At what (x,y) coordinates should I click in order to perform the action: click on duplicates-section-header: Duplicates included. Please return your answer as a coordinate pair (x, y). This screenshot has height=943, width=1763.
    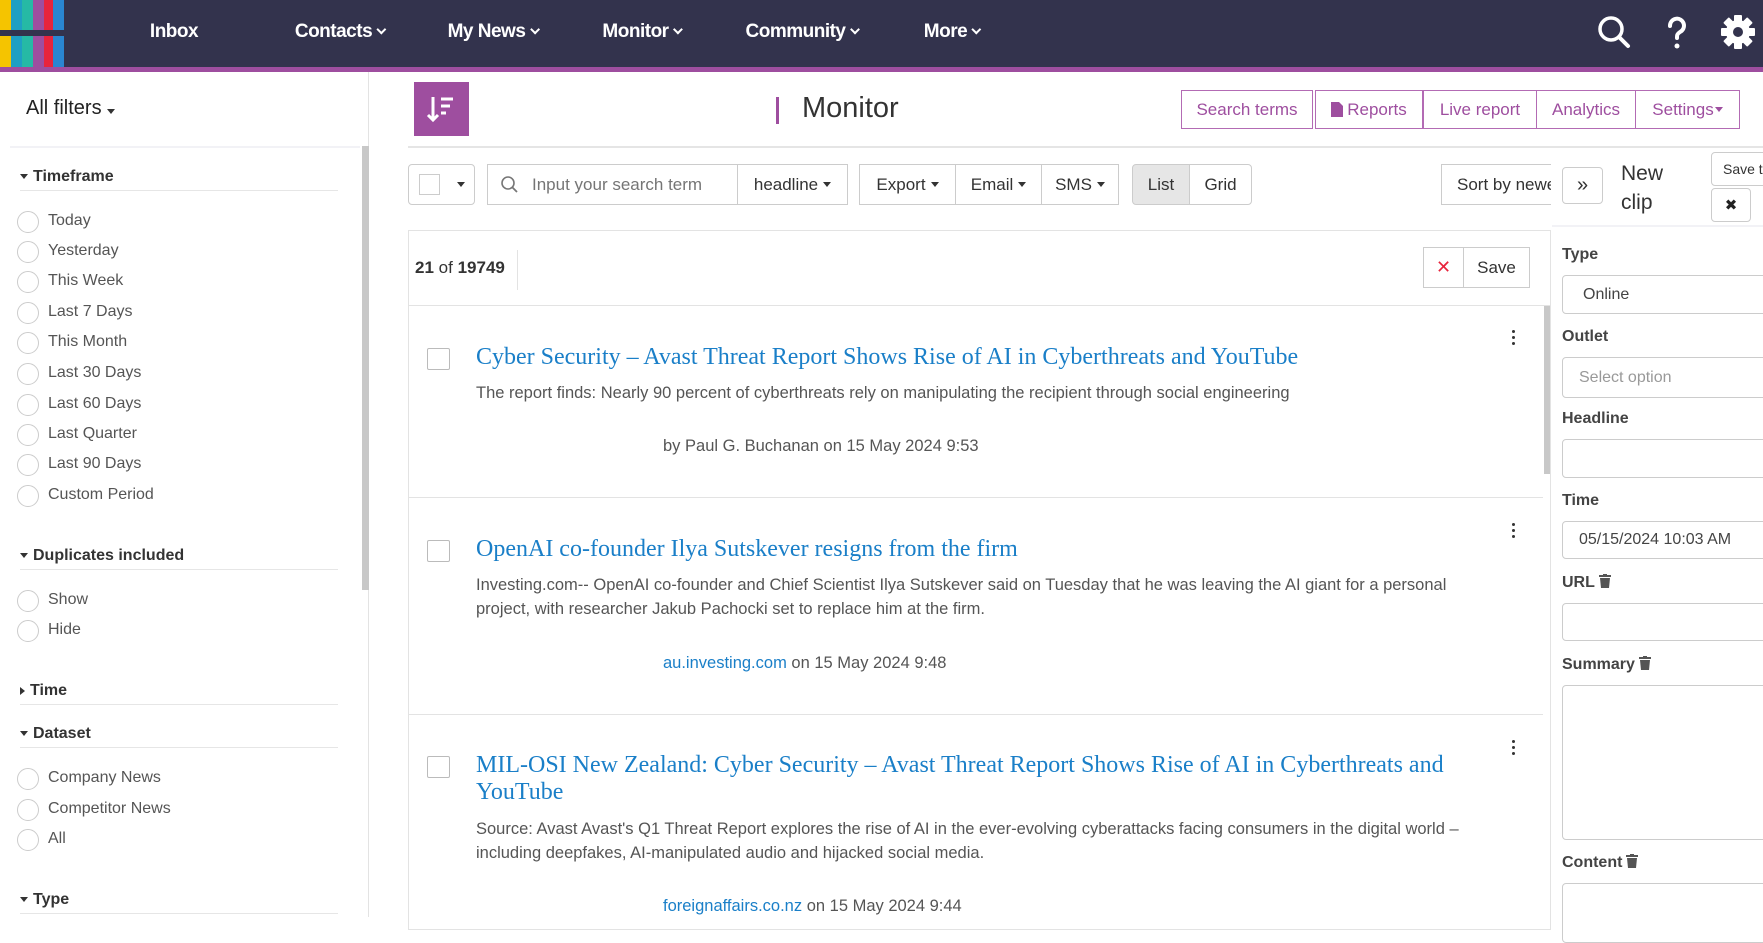
    Looking at the image, I should click on (179, 558).